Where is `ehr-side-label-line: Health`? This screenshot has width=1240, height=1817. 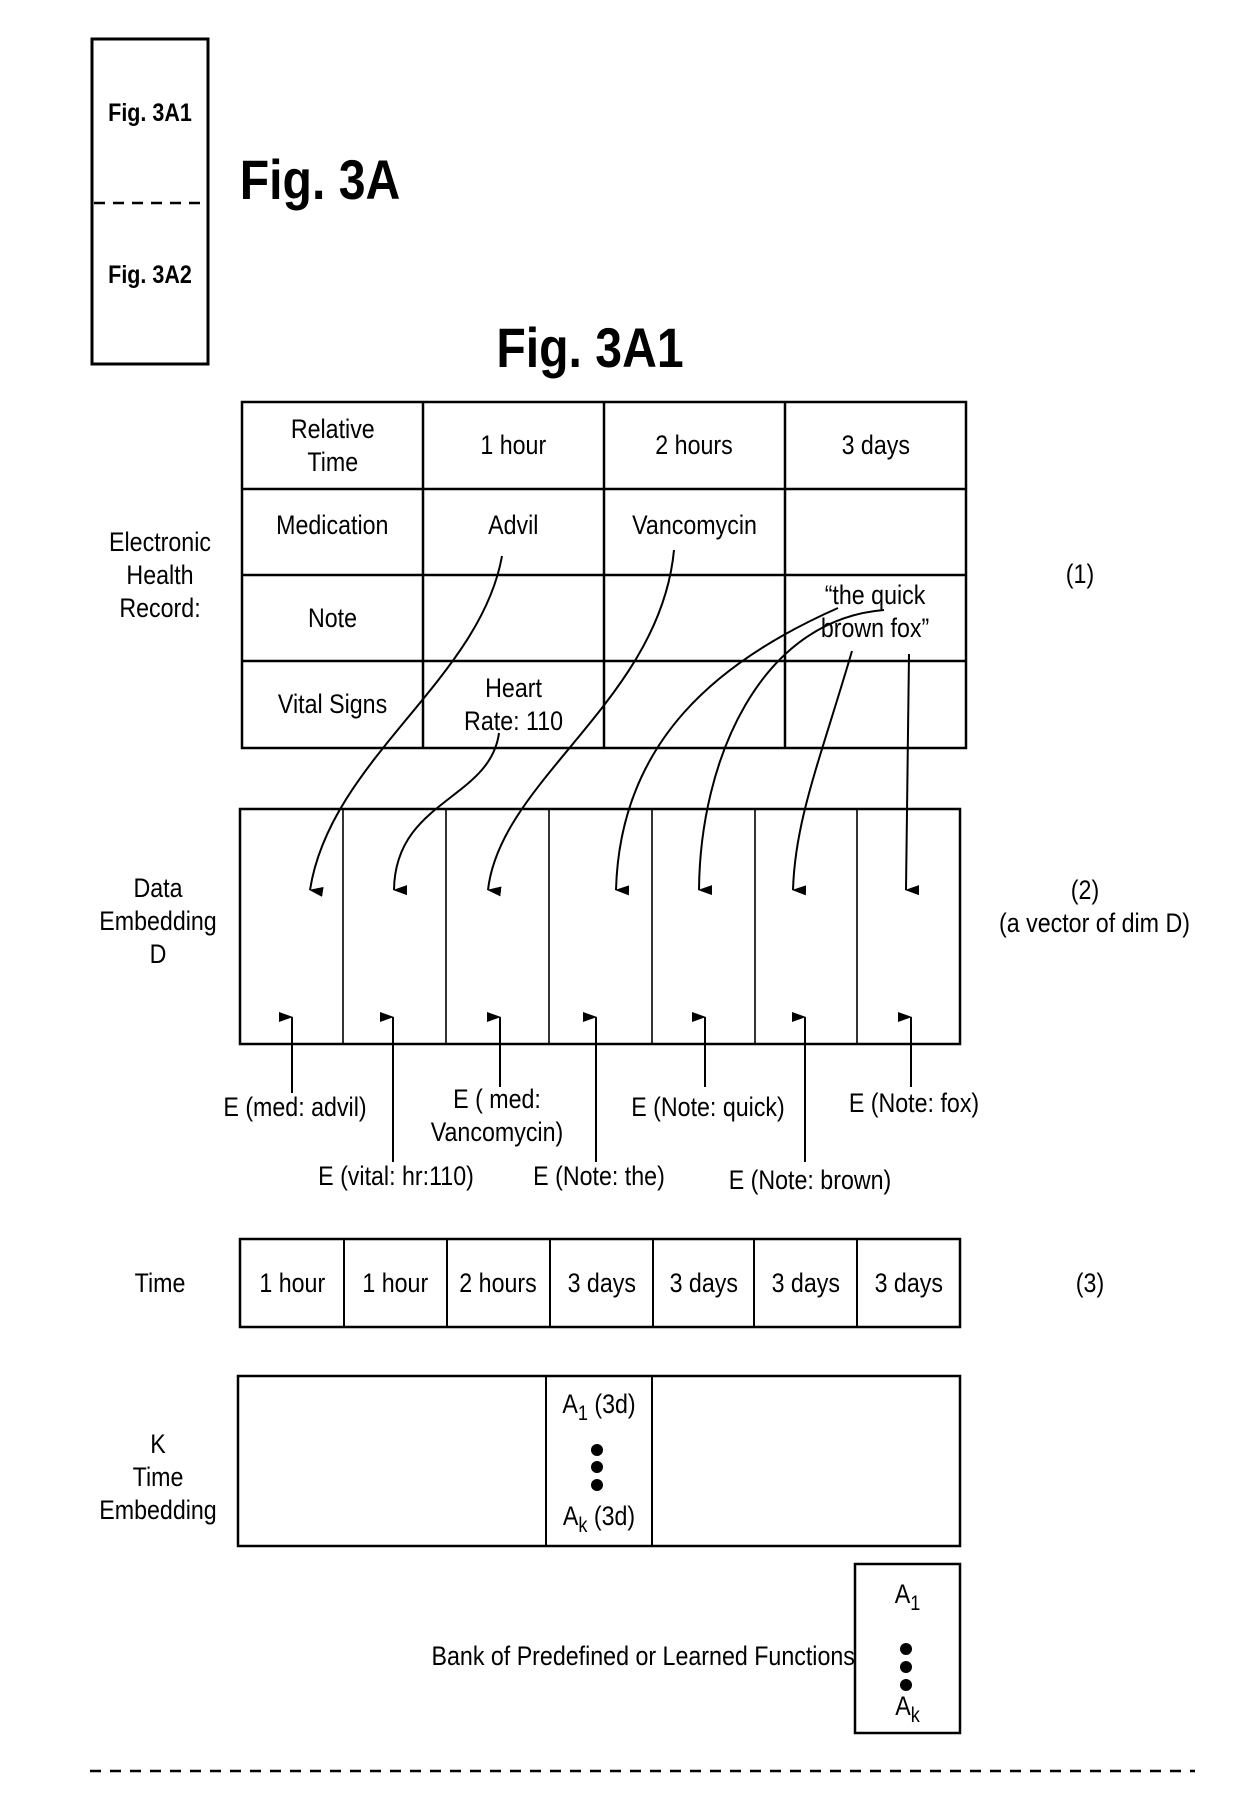
ehr-side-label-line: Health is located at coordinates (160, 575).